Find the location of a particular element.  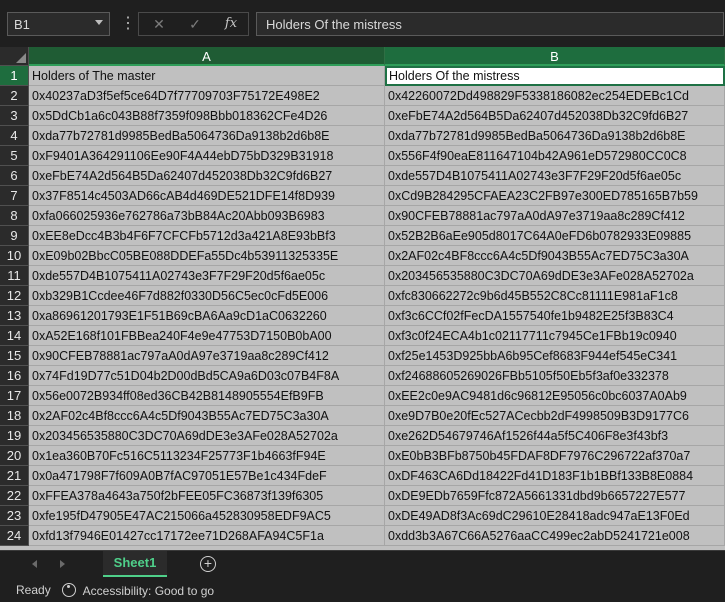

row-header: 6 is located at coordinates (14, 176).